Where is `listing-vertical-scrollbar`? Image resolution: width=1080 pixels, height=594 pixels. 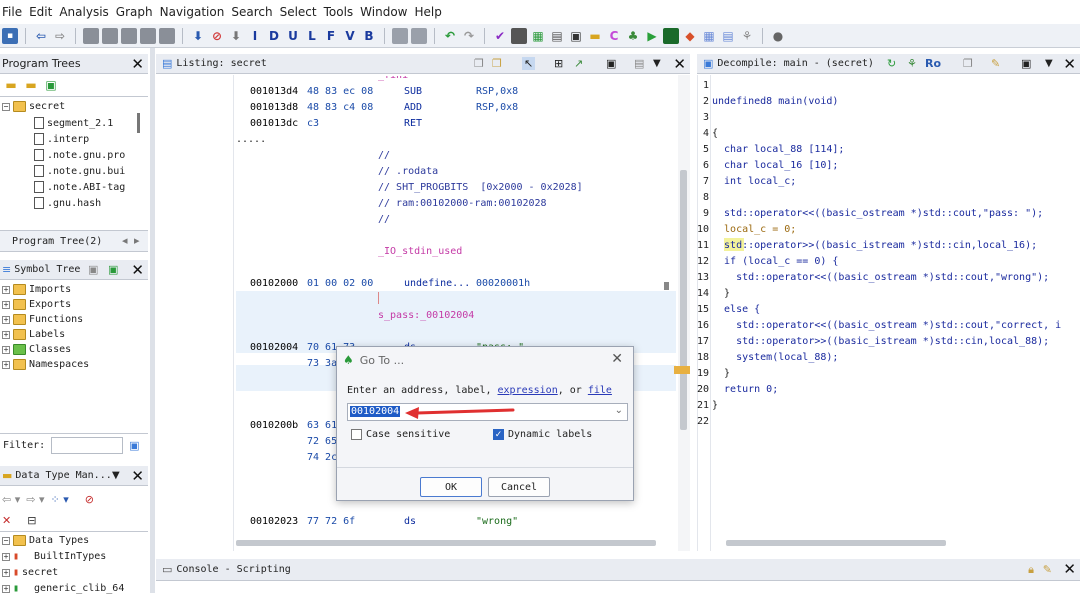 listing-vertical-scrollbar is located at coordinates (684, 313).